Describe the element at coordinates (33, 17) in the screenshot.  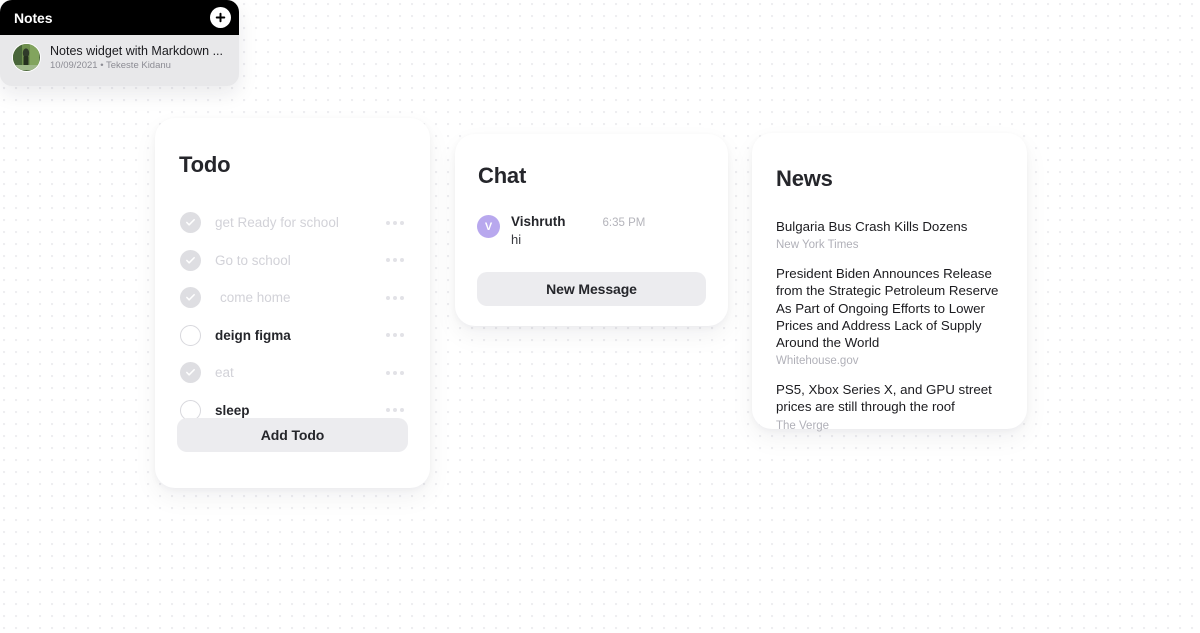
I see `notes-title: Notes` at that location.